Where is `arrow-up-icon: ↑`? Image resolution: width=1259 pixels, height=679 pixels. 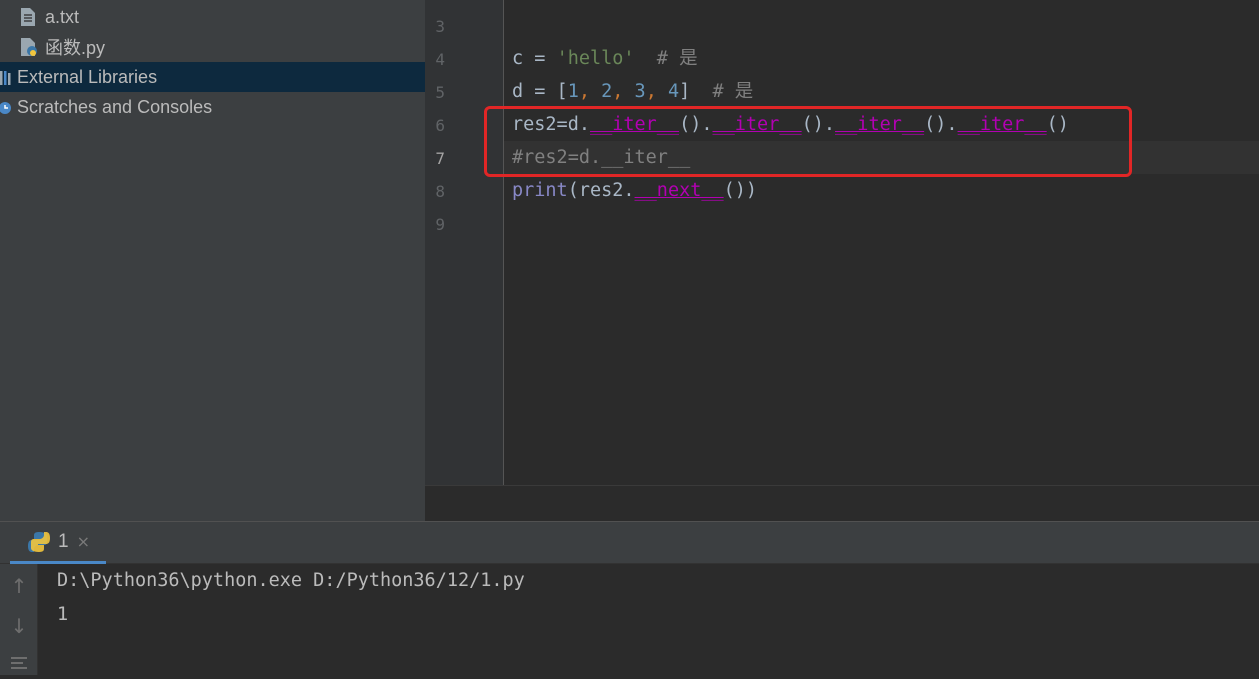
arrow-up-icon: ↑ is located at coordinates (19, 586).